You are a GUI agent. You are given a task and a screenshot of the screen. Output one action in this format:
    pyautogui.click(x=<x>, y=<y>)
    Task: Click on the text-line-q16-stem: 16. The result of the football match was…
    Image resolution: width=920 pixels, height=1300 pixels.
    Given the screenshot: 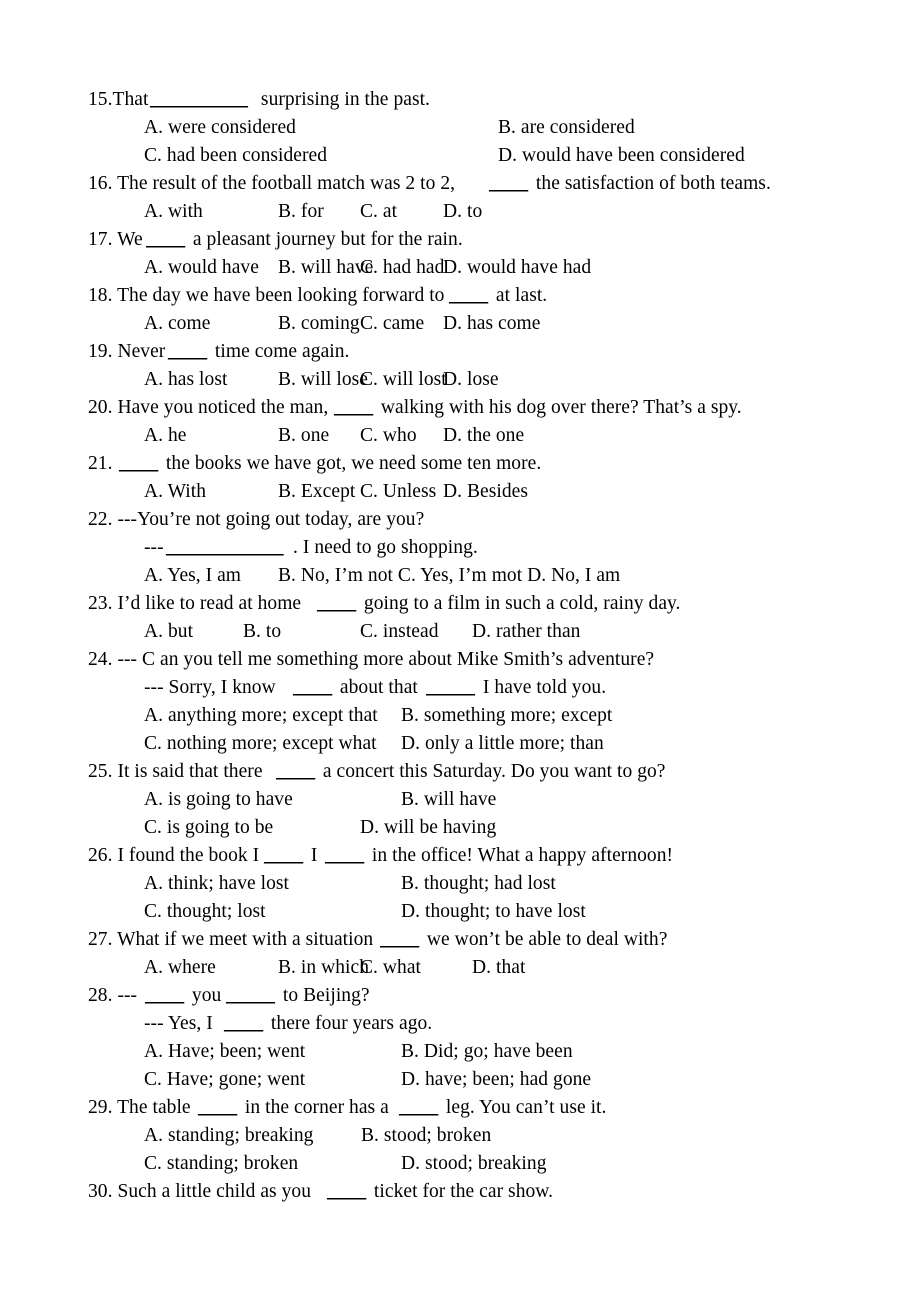 What is the action you would take?
    pyautogui.click(x=483, y=184)
    